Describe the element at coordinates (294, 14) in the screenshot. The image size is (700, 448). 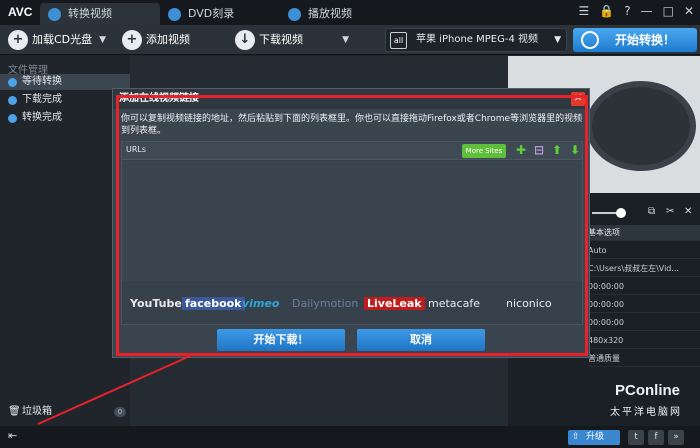
I see `play-icon` at that location.